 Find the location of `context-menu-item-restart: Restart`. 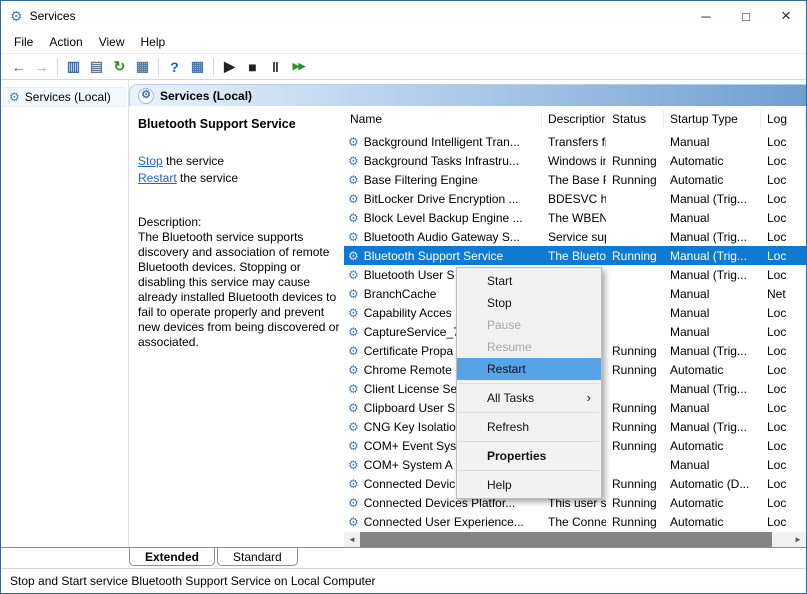

context-menu-item-restart: Restart is located at coordinates (529, 369).